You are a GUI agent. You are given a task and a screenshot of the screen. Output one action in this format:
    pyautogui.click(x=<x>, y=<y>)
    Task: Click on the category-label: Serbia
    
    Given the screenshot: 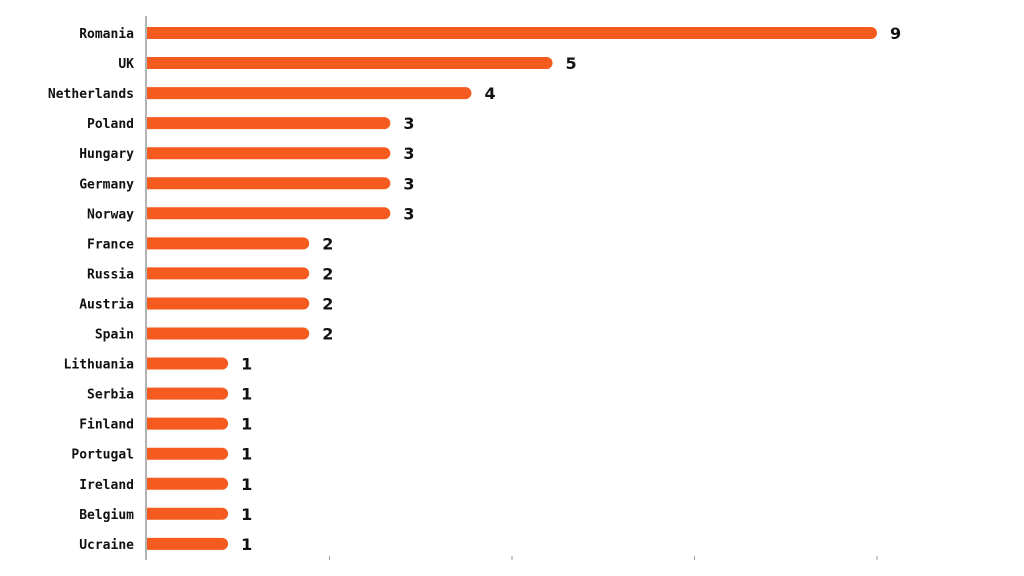 What is the action you would take?
    pyautogui.click(x=110, y=395)
    